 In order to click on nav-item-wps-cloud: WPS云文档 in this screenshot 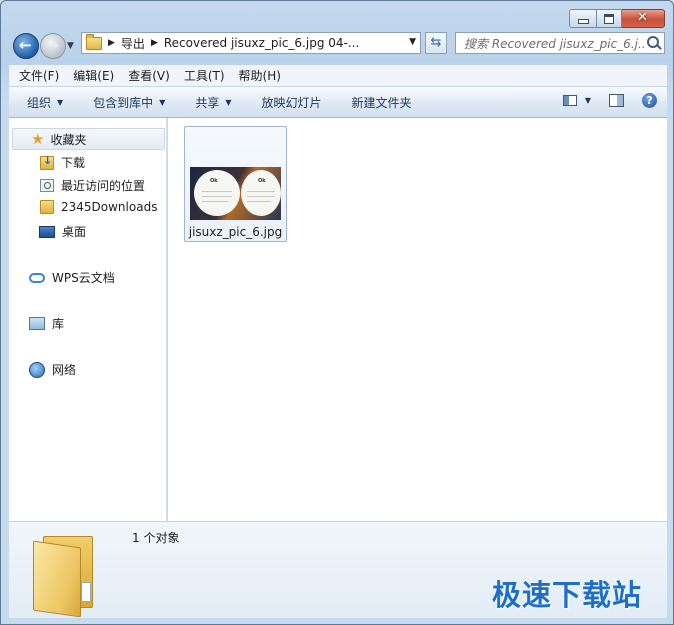, I will do `click(72, 277)`.